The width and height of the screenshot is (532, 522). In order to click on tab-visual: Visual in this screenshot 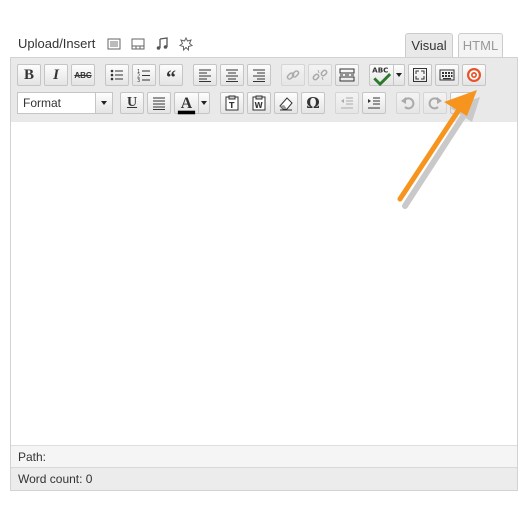, I will do `click(429, 45)`.